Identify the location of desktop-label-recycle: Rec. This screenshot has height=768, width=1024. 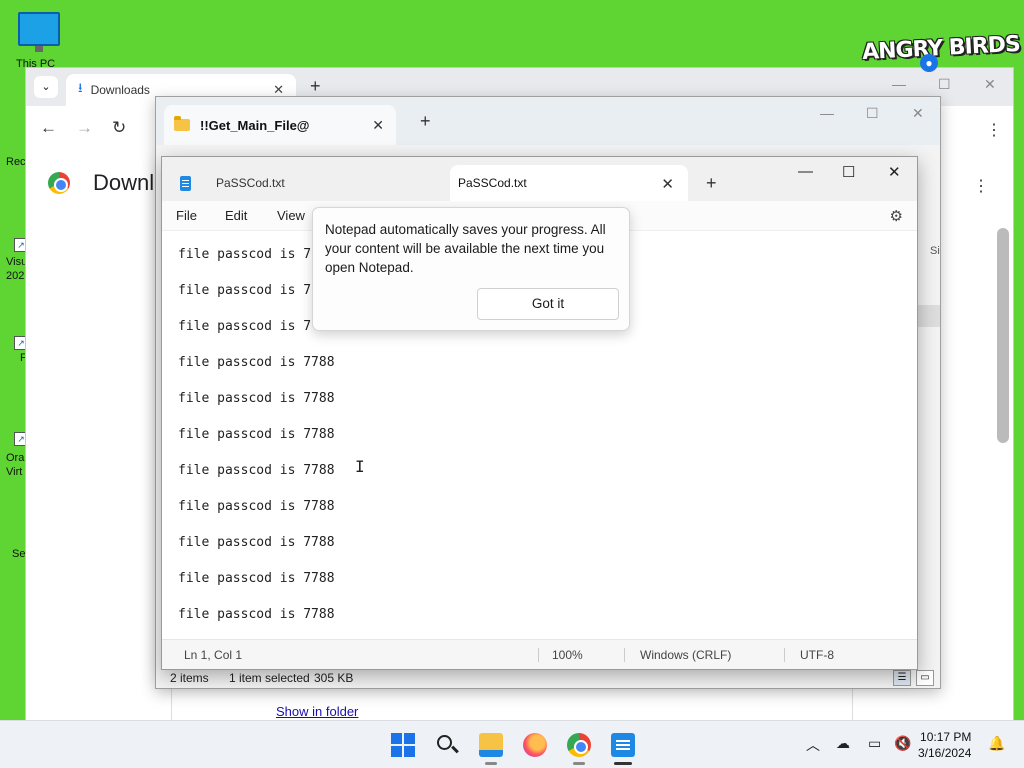
(16, 162).